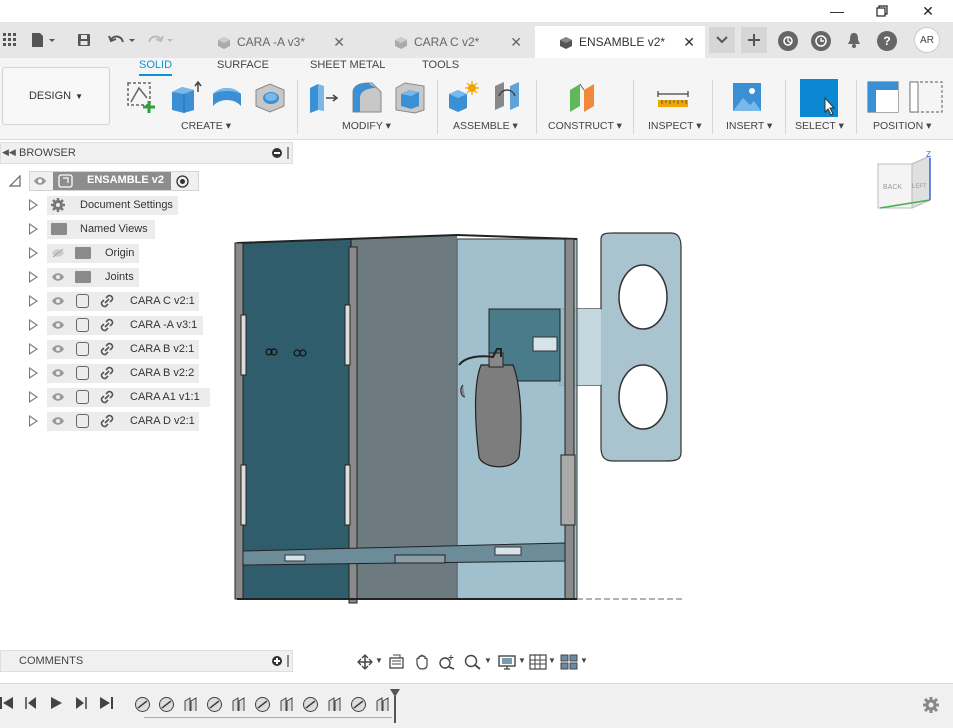 Image resolution: width=953 pixels, height=728 pixels. What do you see at coordinates (583, 97) in the screenshot?
I see `offset-plane-icon` at bounding box center [583, 97].